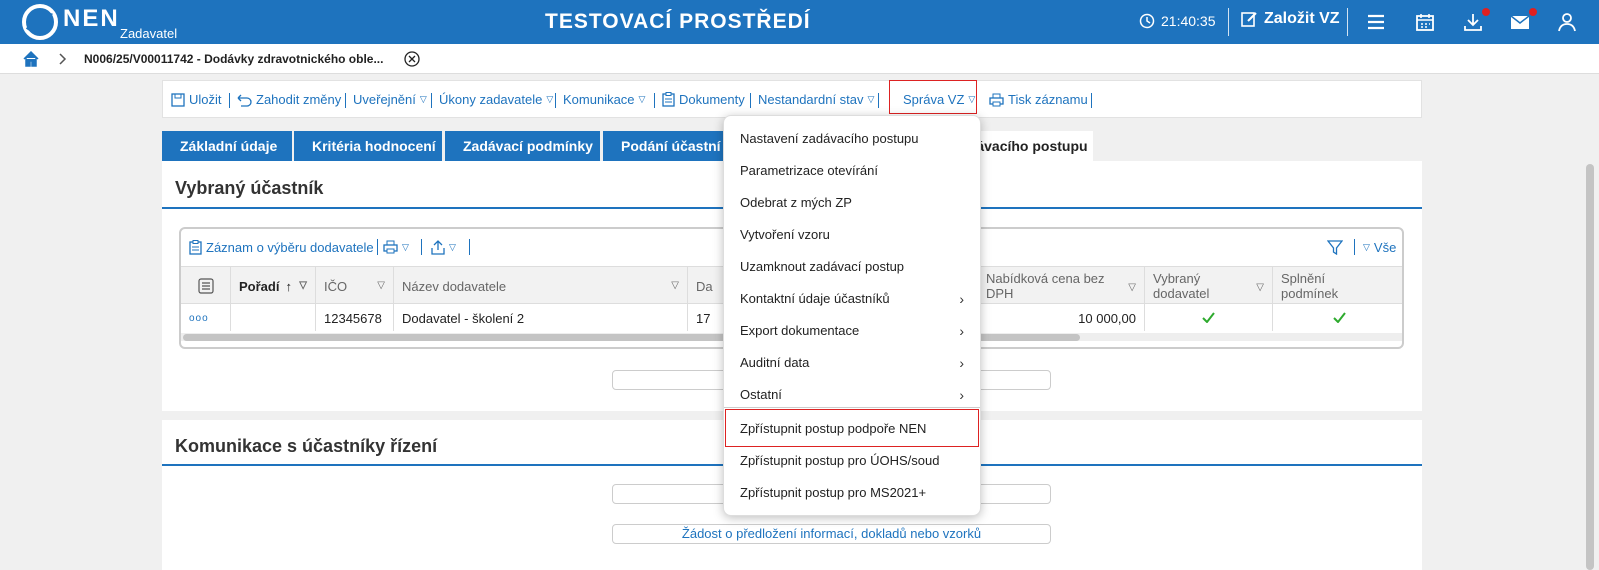 Image resolution: width=1599 pixels, height=570 pixels. What do you see at coordinates (1310, 286) in the screenshot?
I see `column-label: Splnění podmínek` at bounding box center [1310, 286].